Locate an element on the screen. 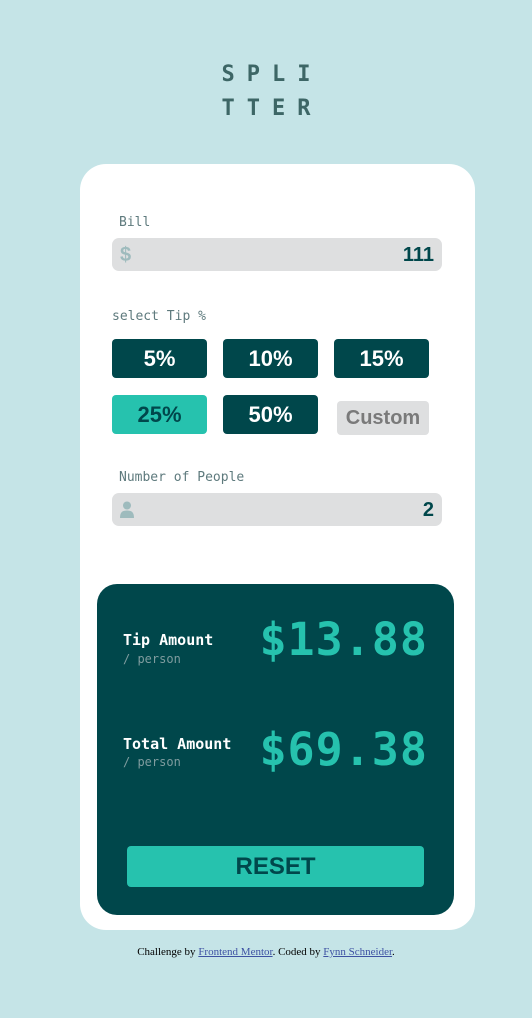 The image size is (532, 1018). tip-amount-per-person: / person is located at coordinates (152, 659).